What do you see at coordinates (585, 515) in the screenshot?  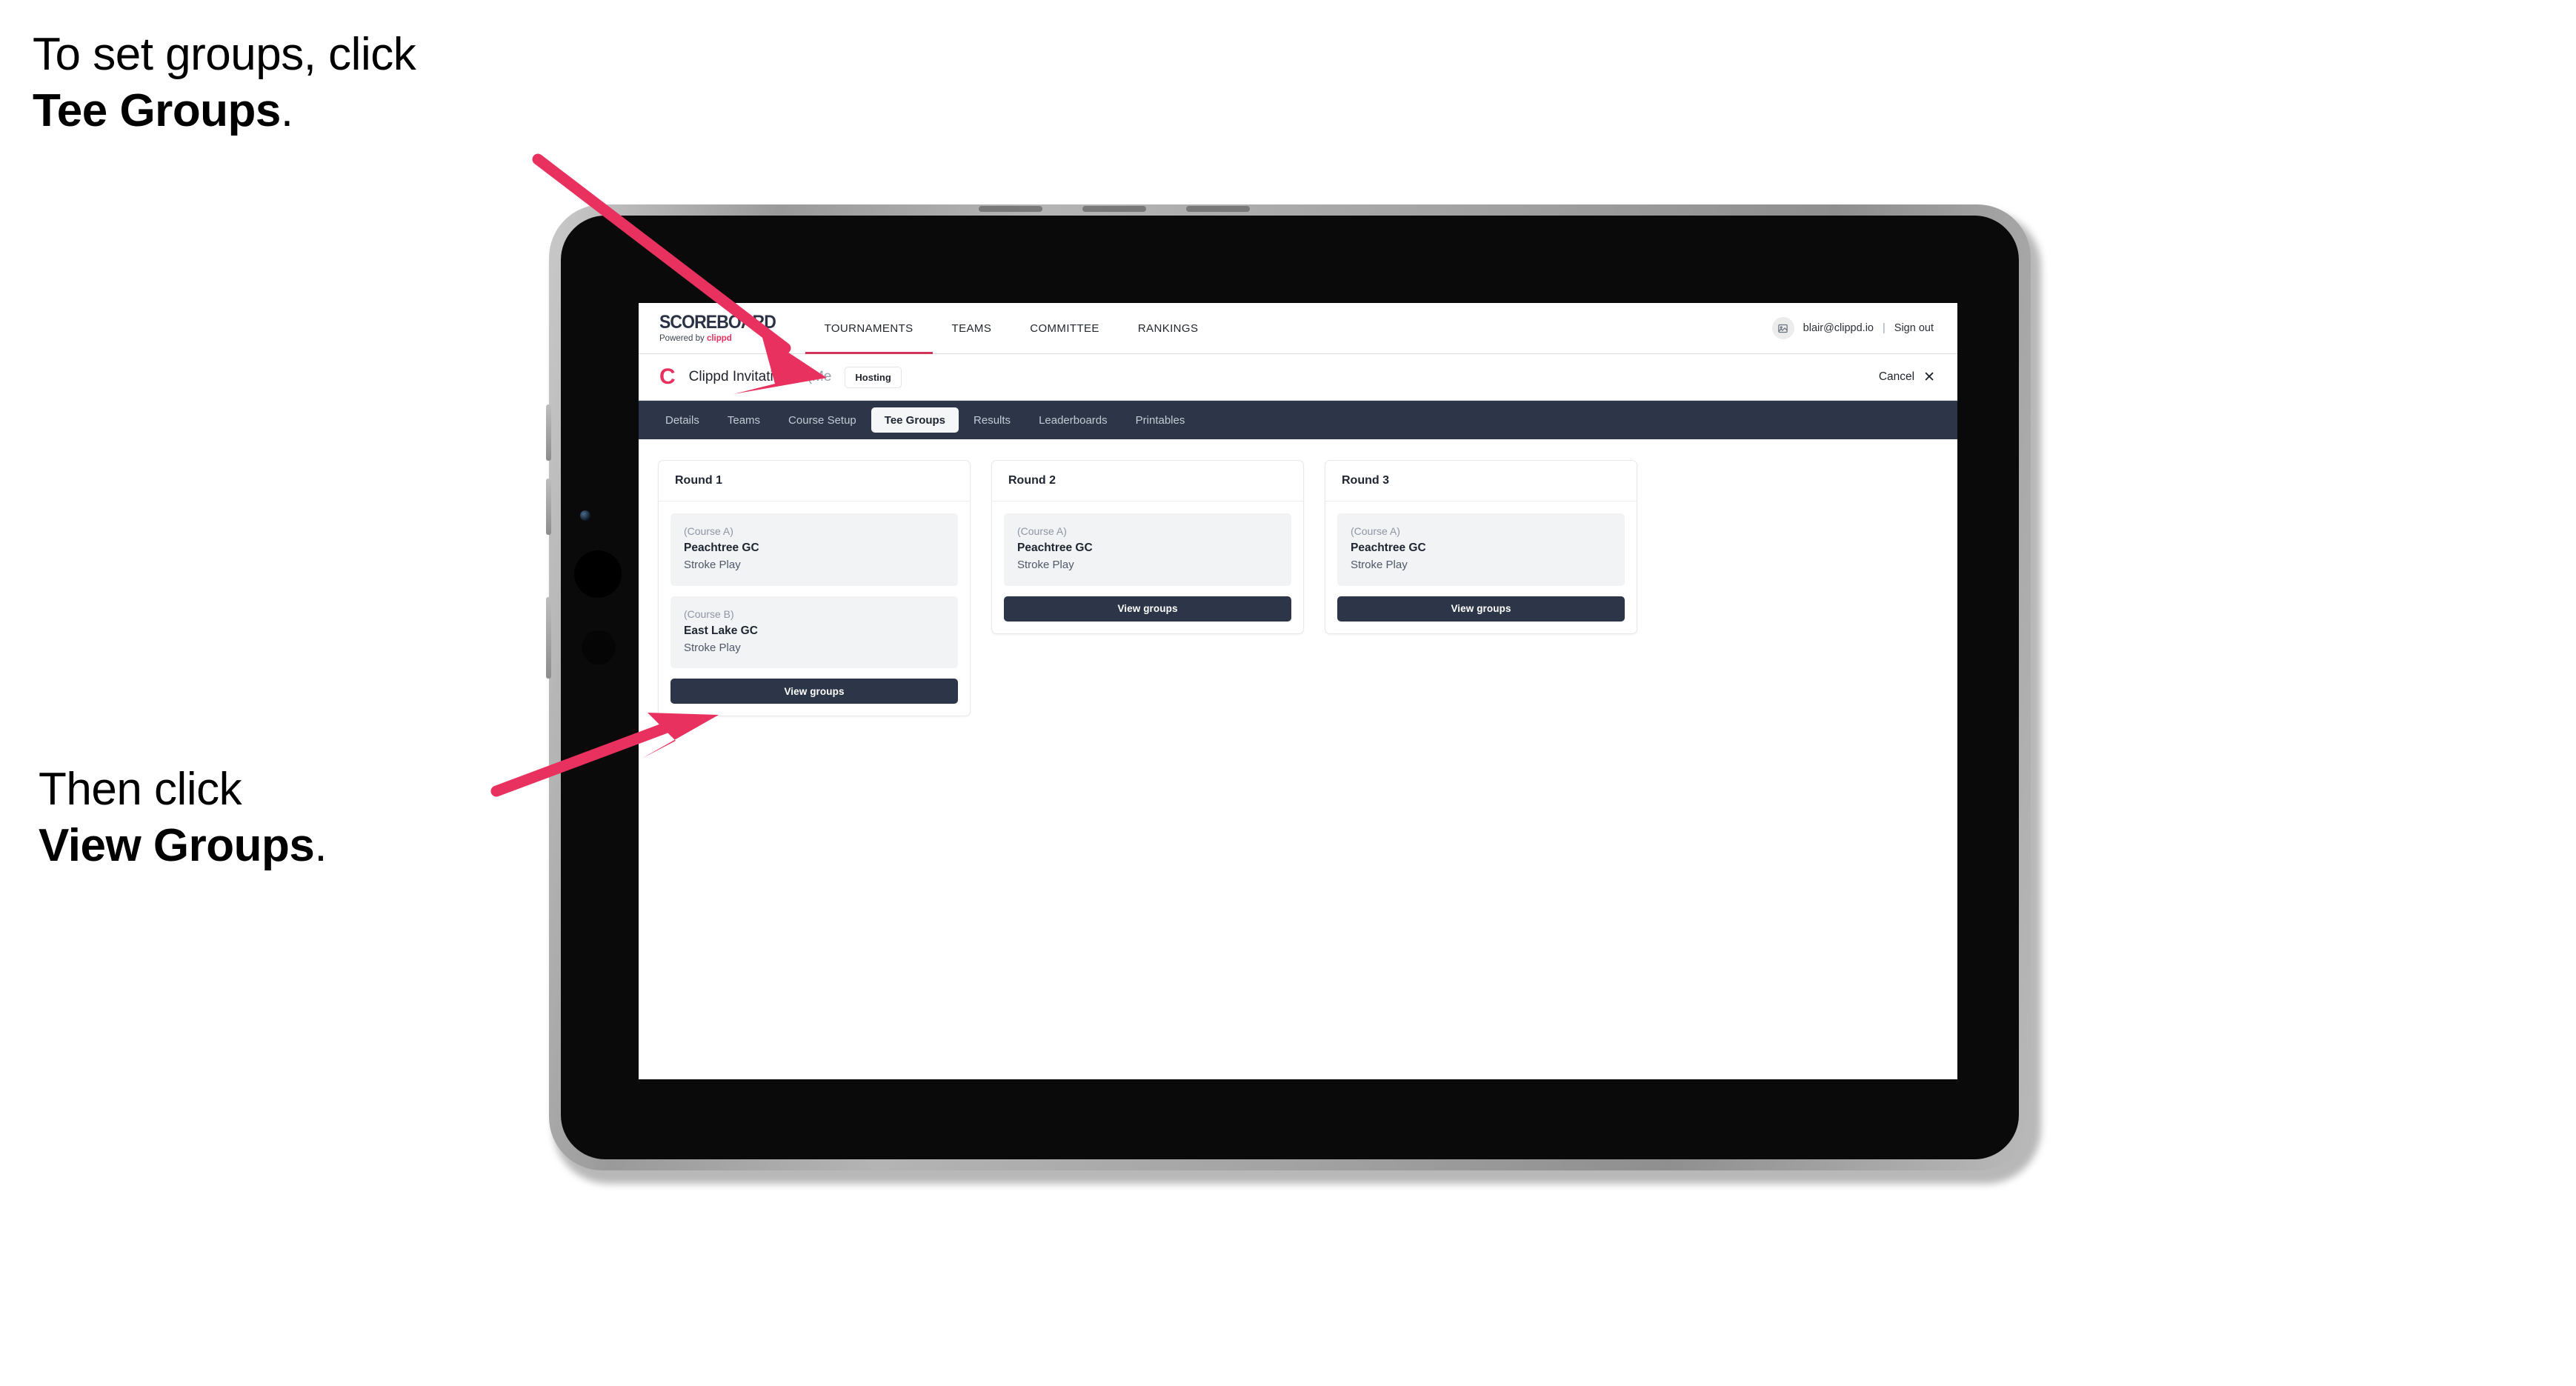 I see `front-camera-icon` at bounding box center [585, 515].